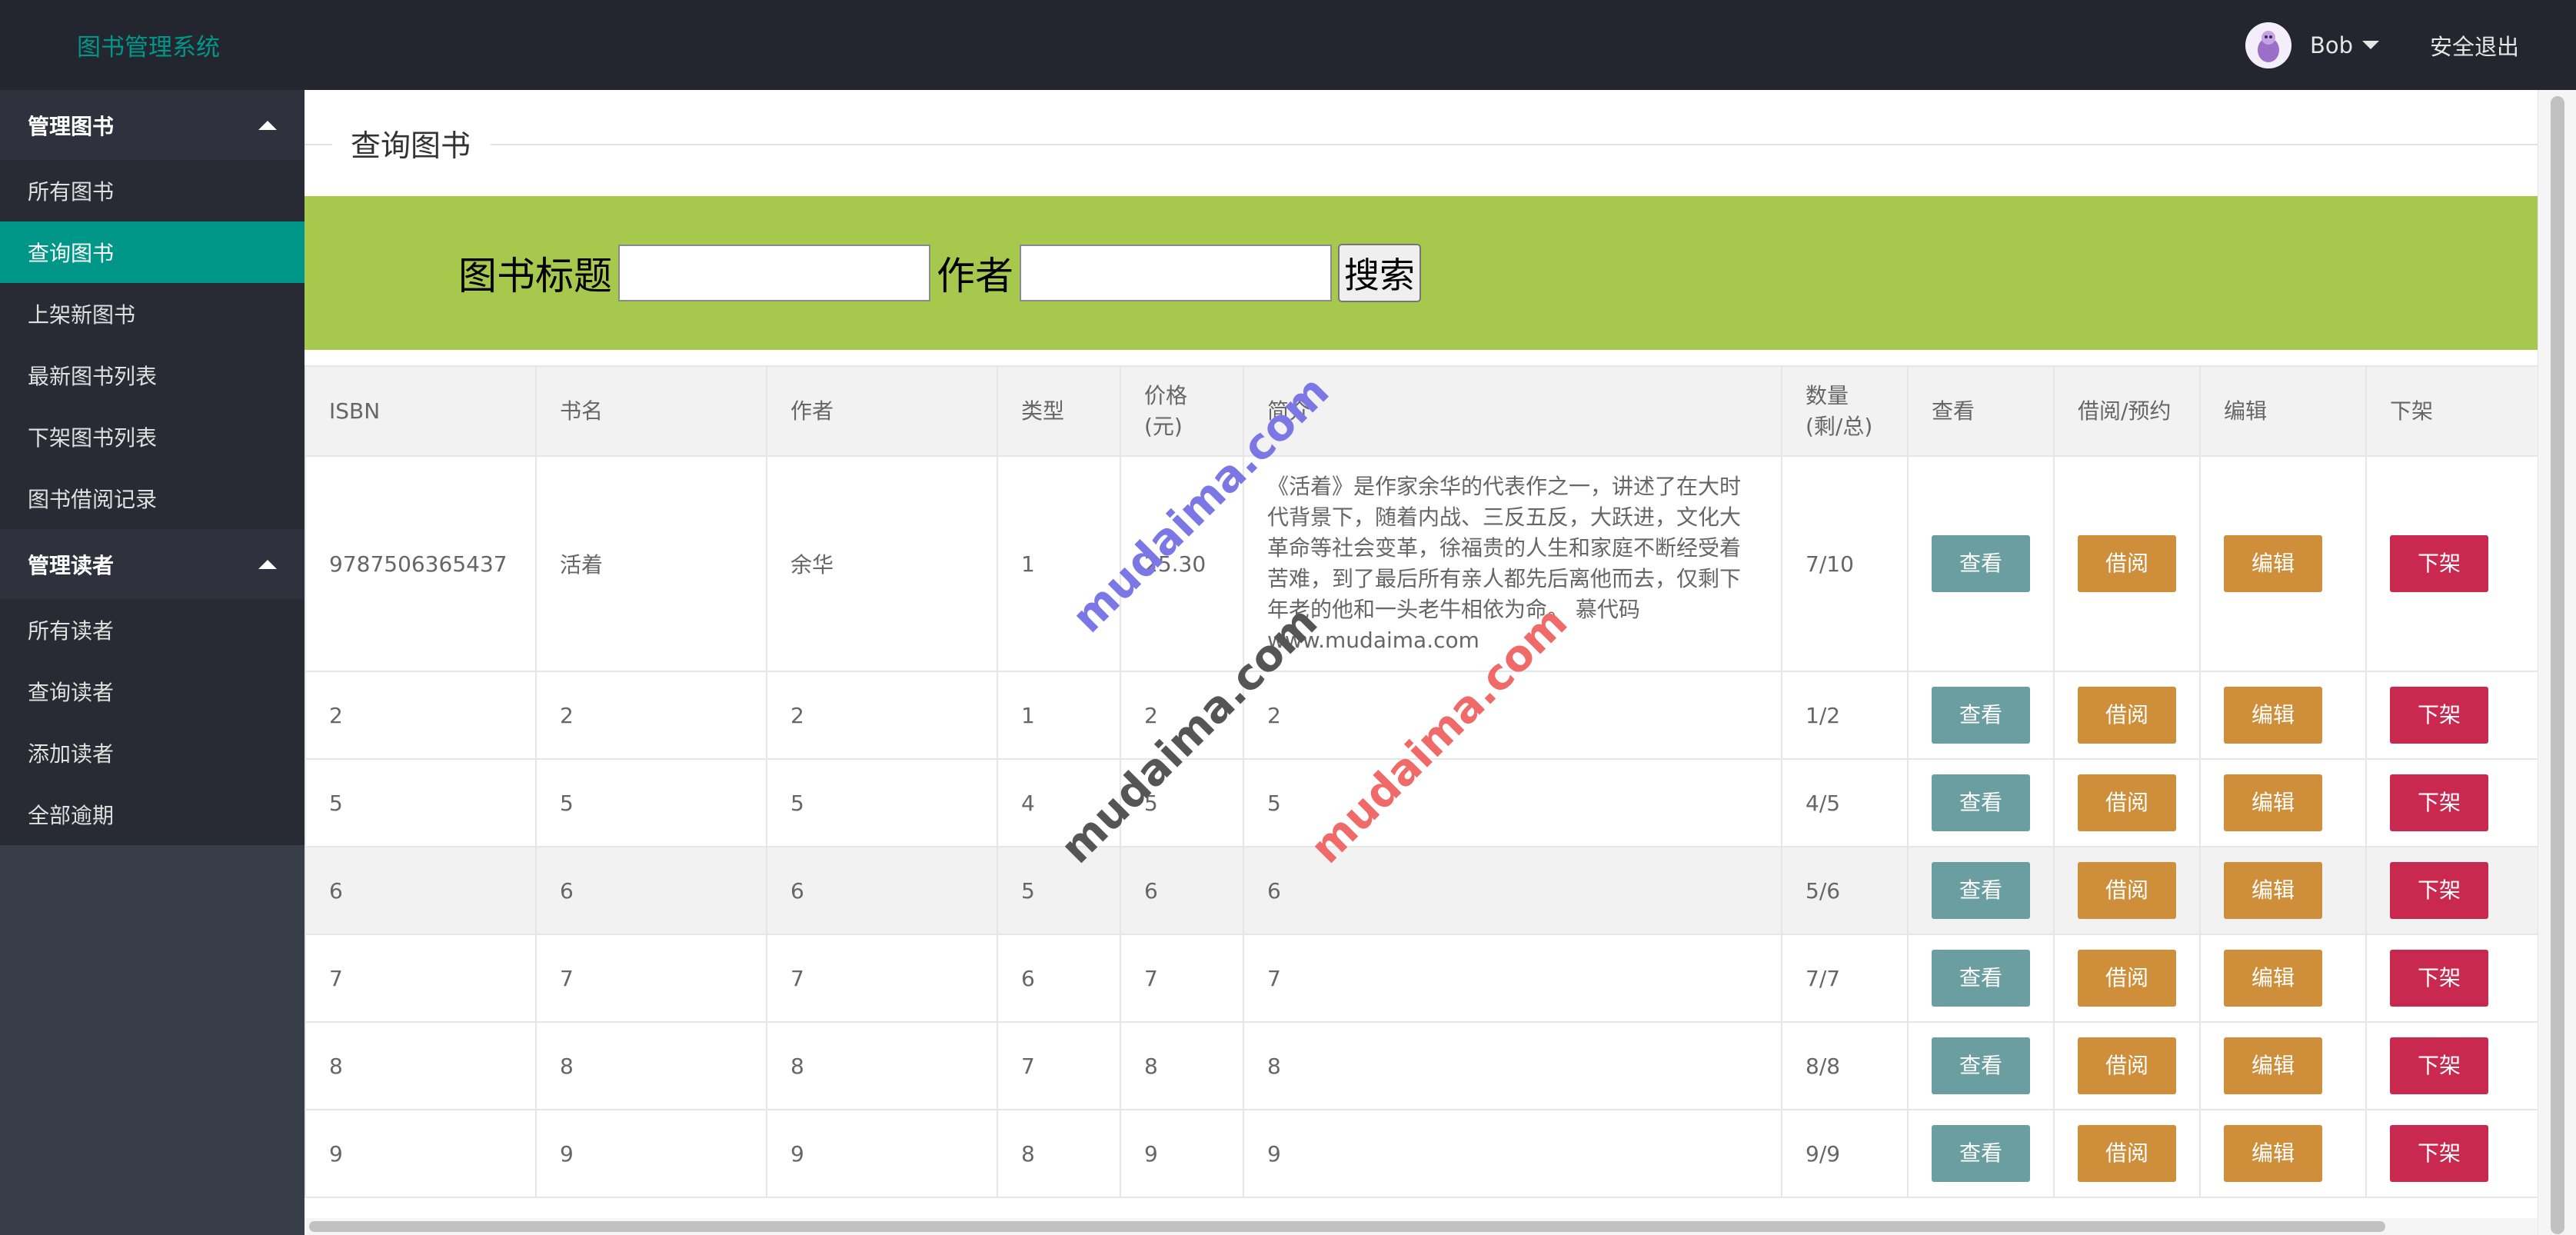 The width and height of the screenshot is (2576, 1235). Describe the element at coordinates (152, 125) in the screenshot. I see `nav-group-manage-books: 管理图书` at that location.